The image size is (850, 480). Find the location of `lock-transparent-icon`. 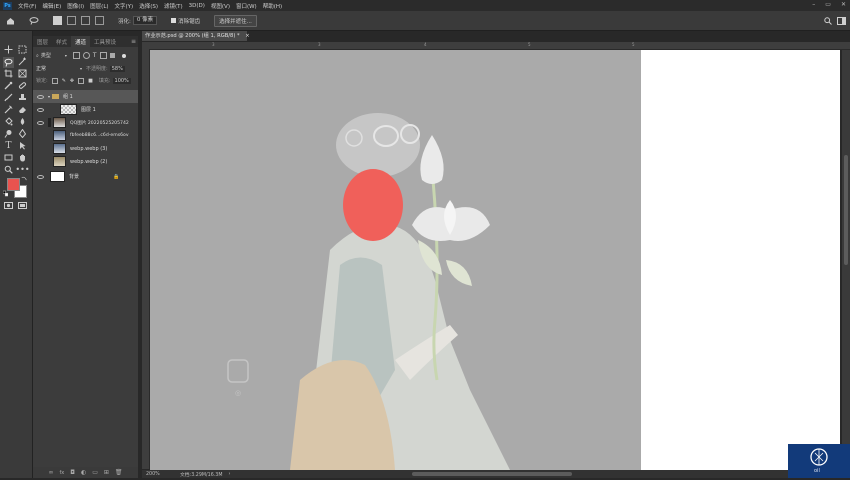

lock-transparent-icon is located at coordinates (54, 80).